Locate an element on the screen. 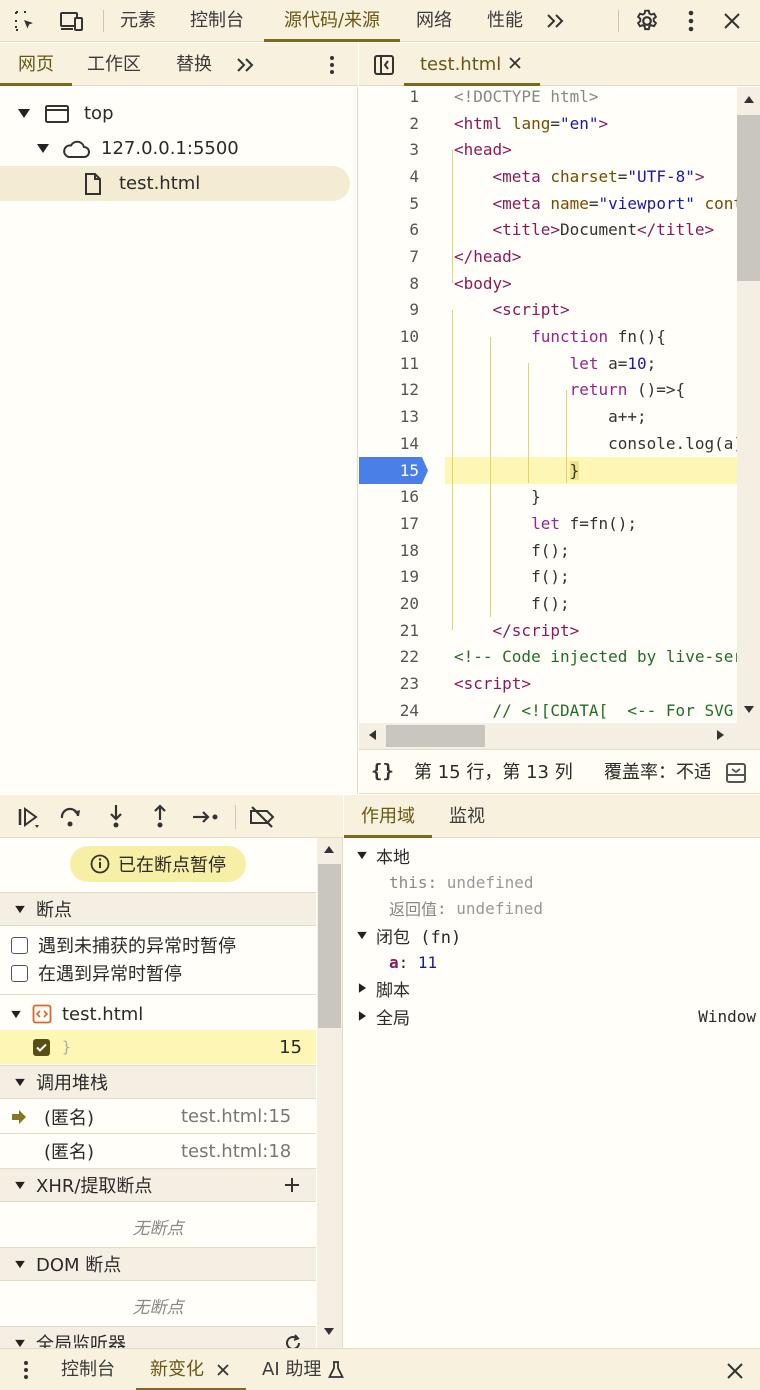  pause-uncaught-checkbox is located at coordinates (19, 945).